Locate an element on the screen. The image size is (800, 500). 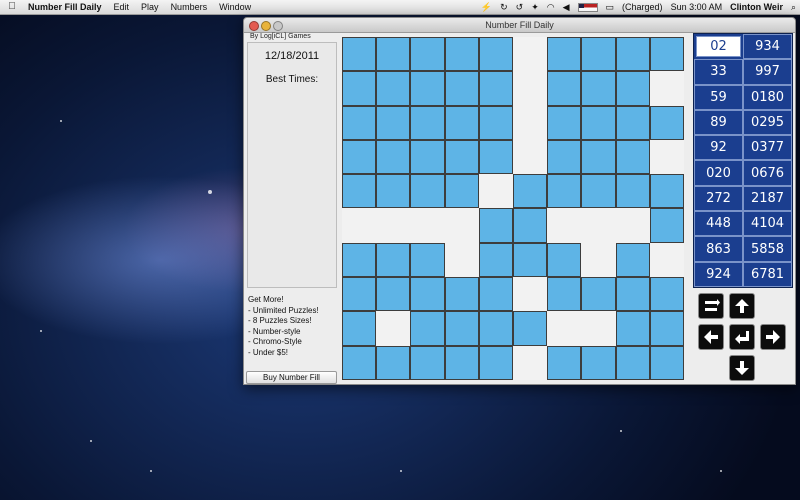
clock: Sun 3:00 AM is located at coordinates (697, 7).